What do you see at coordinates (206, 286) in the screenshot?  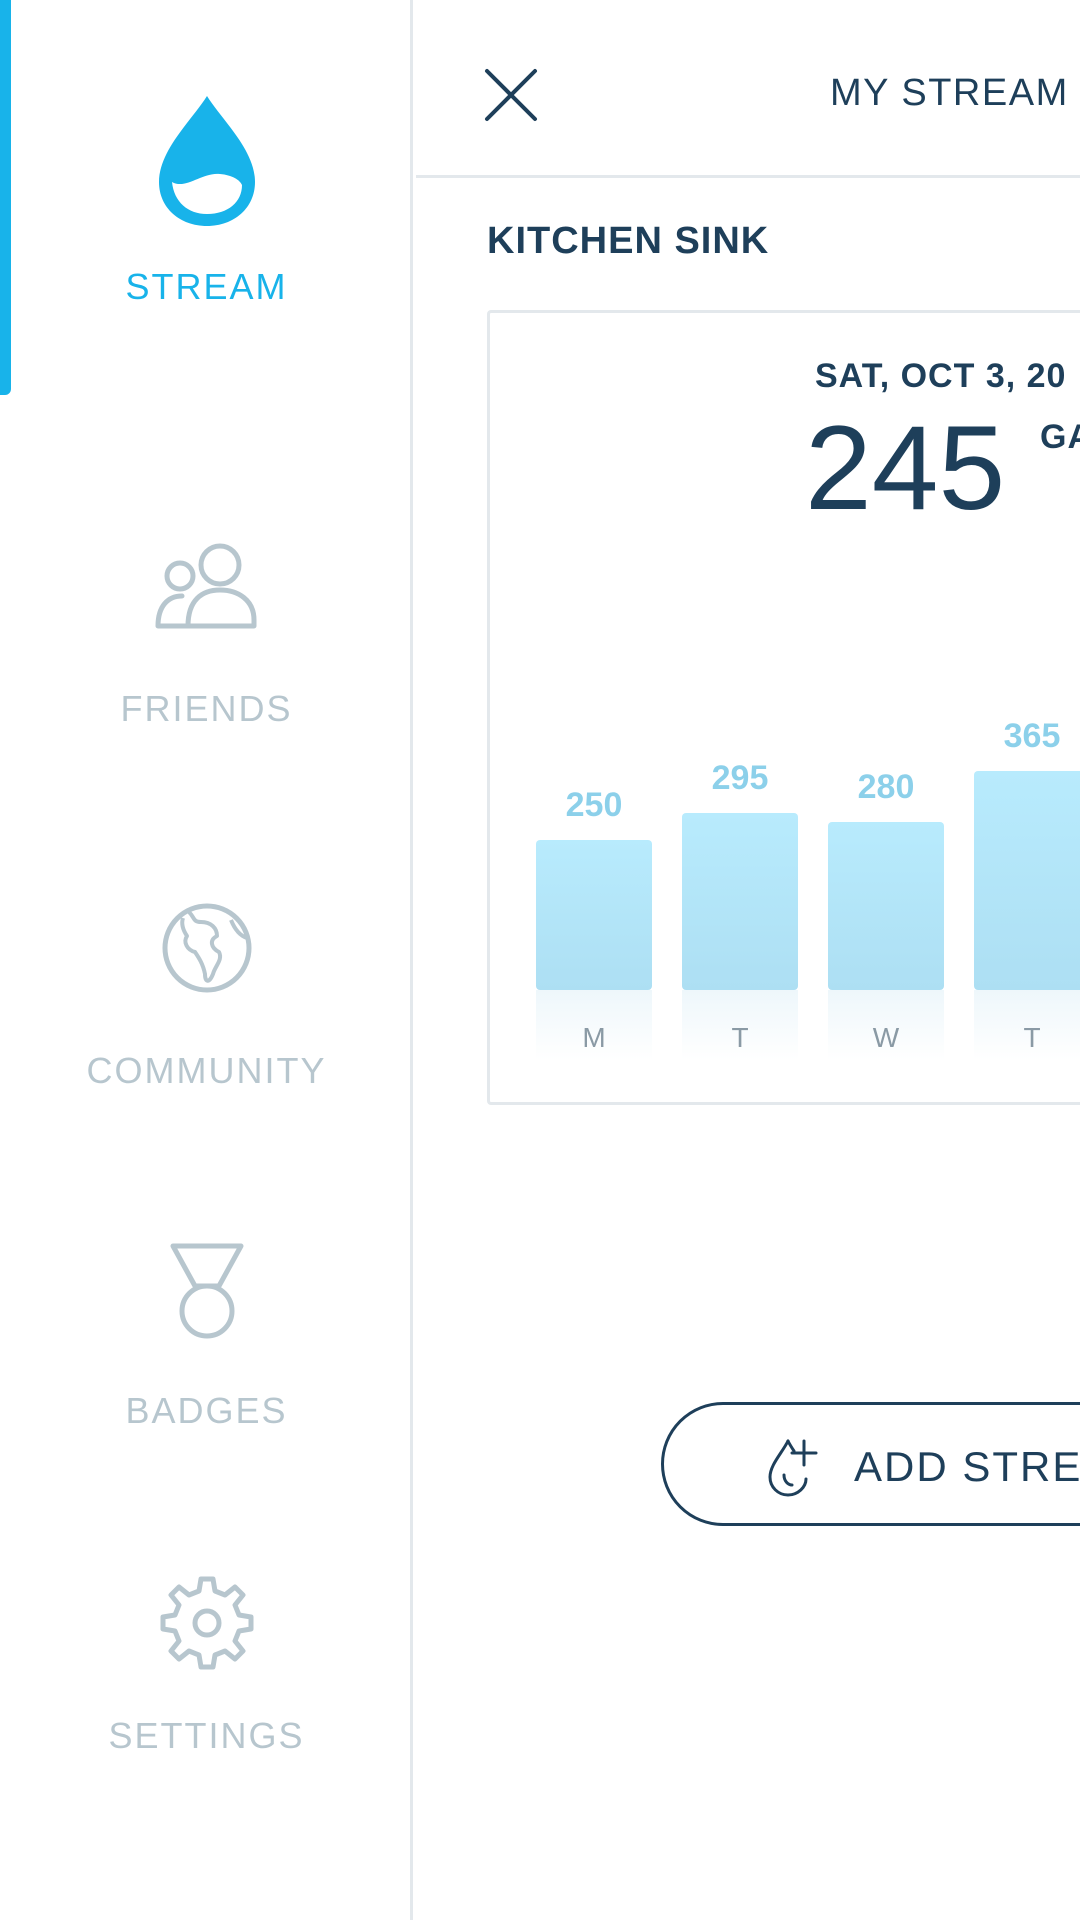 I see `sidebar-item-label: STREAM` at bounding box center [206, 286].